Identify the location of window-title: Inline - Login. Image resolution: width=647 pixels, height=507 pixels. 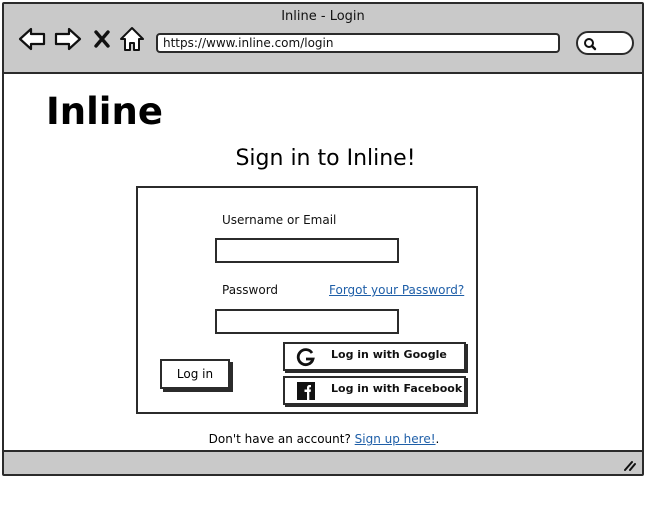
(323, 16).